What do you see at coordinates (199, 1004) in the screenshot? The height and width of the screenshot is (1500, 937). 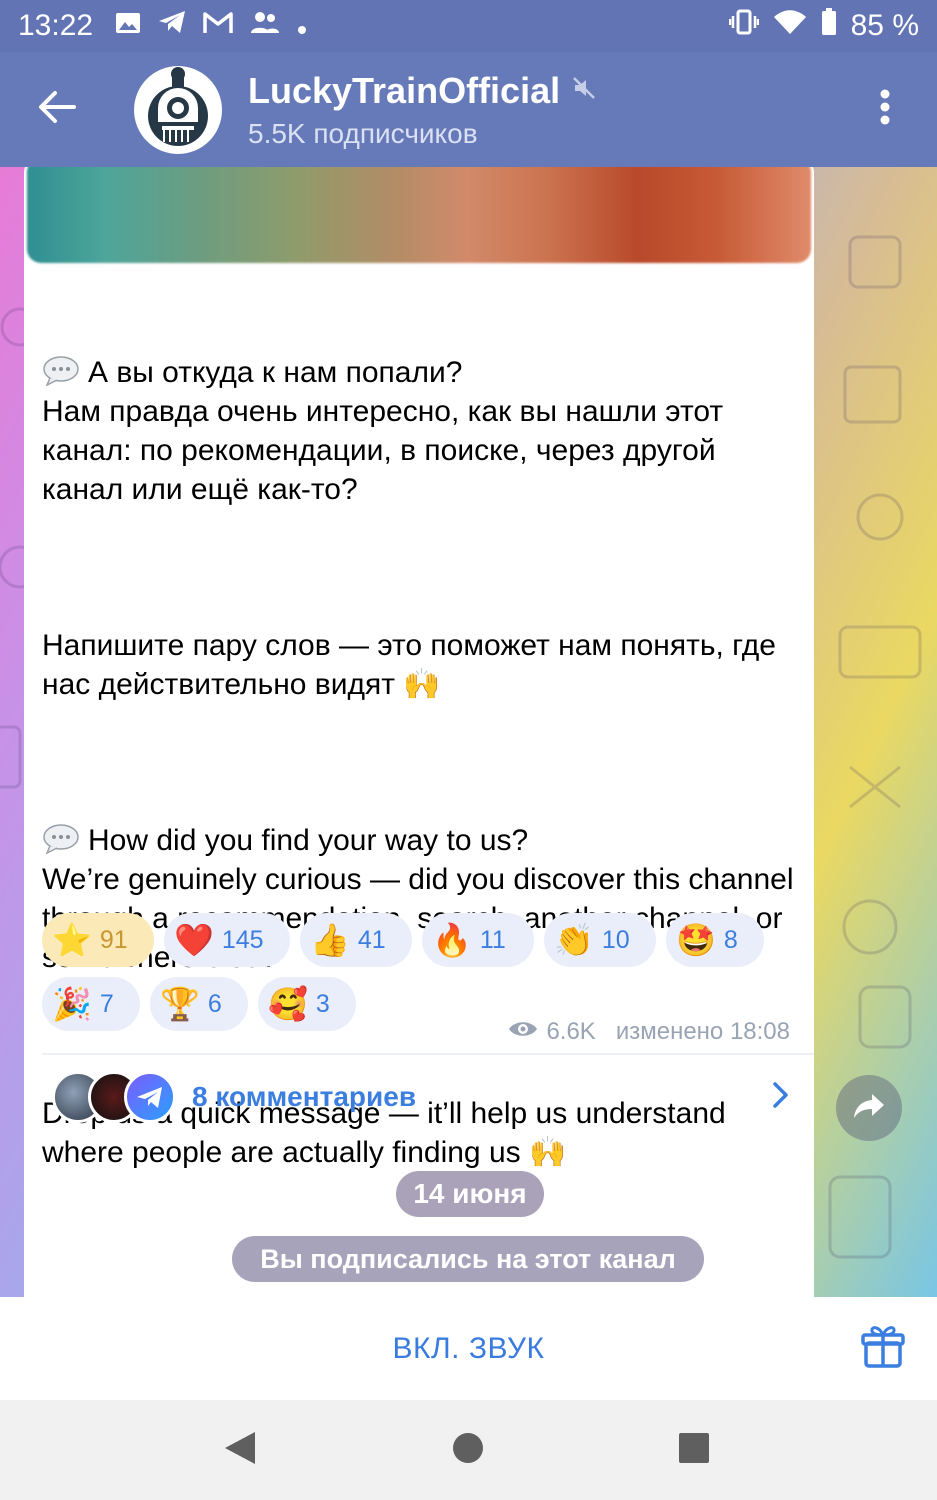 I see `reaction-trophy: 🏆 6` at bounding box center [199, 1004].